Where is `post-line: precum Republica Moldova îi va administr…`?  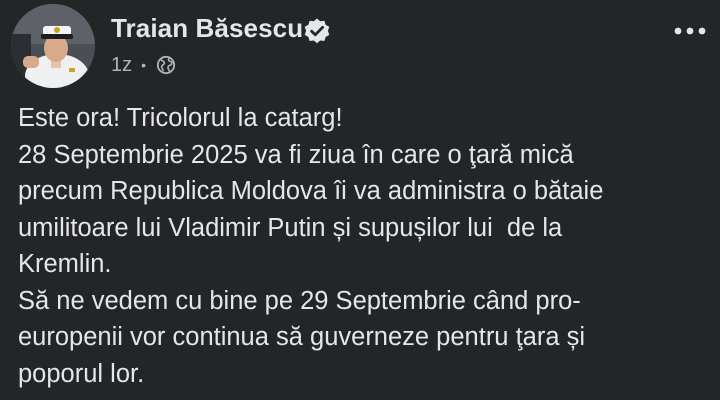
post-line: precum Republica Moldova îi va administr… is located at coordinates (311, 191).